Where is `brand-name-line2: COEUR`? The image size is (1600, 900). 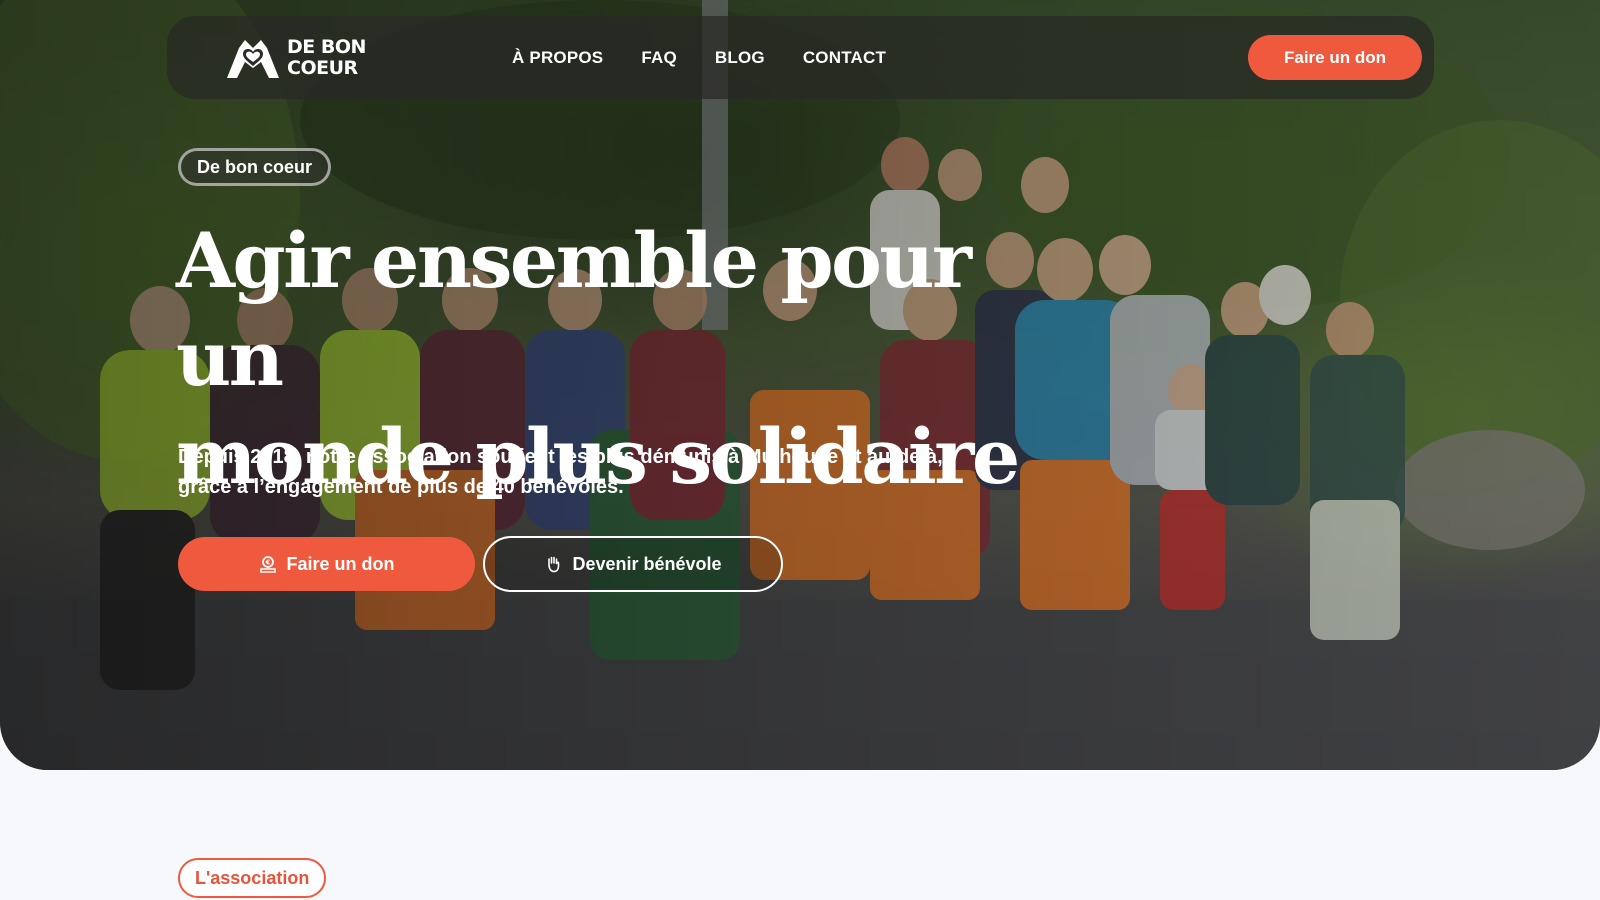
brand-name-line2: COEUR is located at coordinates (322, 68).